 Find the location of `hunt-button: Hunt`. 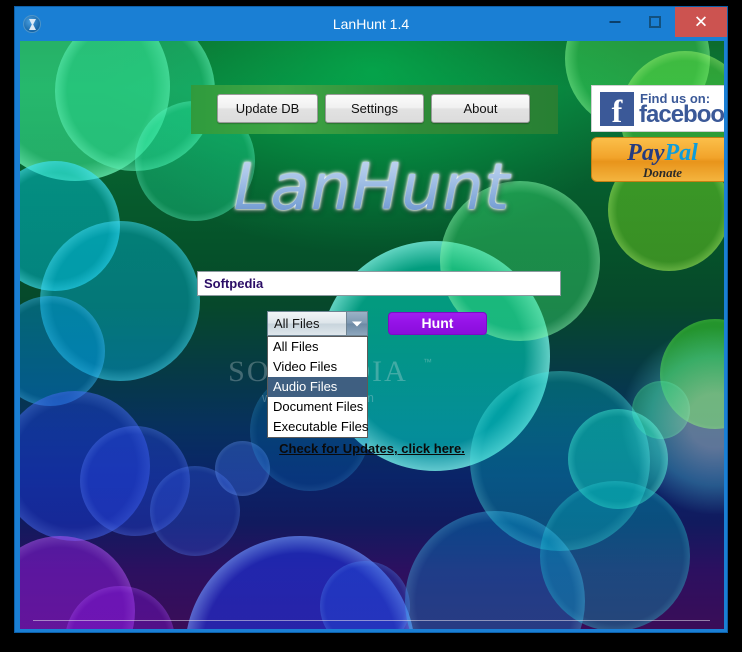

hunt-button: Hunt is located at coordinates (437, 323).